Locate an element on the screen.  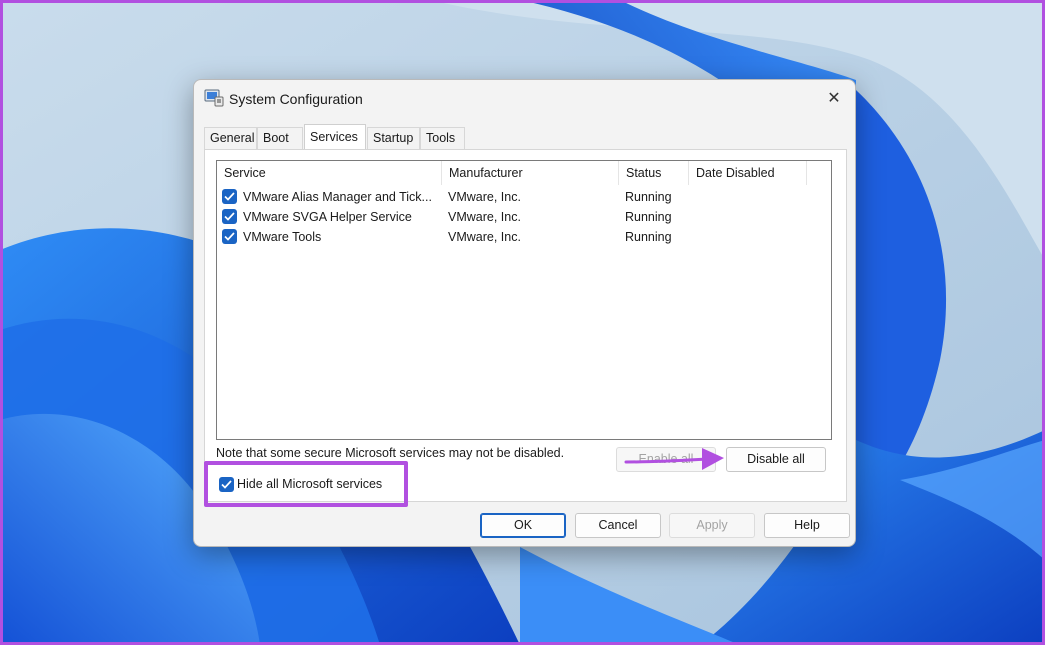
arrow-annotation-icon is located at coordinates (674, 459).